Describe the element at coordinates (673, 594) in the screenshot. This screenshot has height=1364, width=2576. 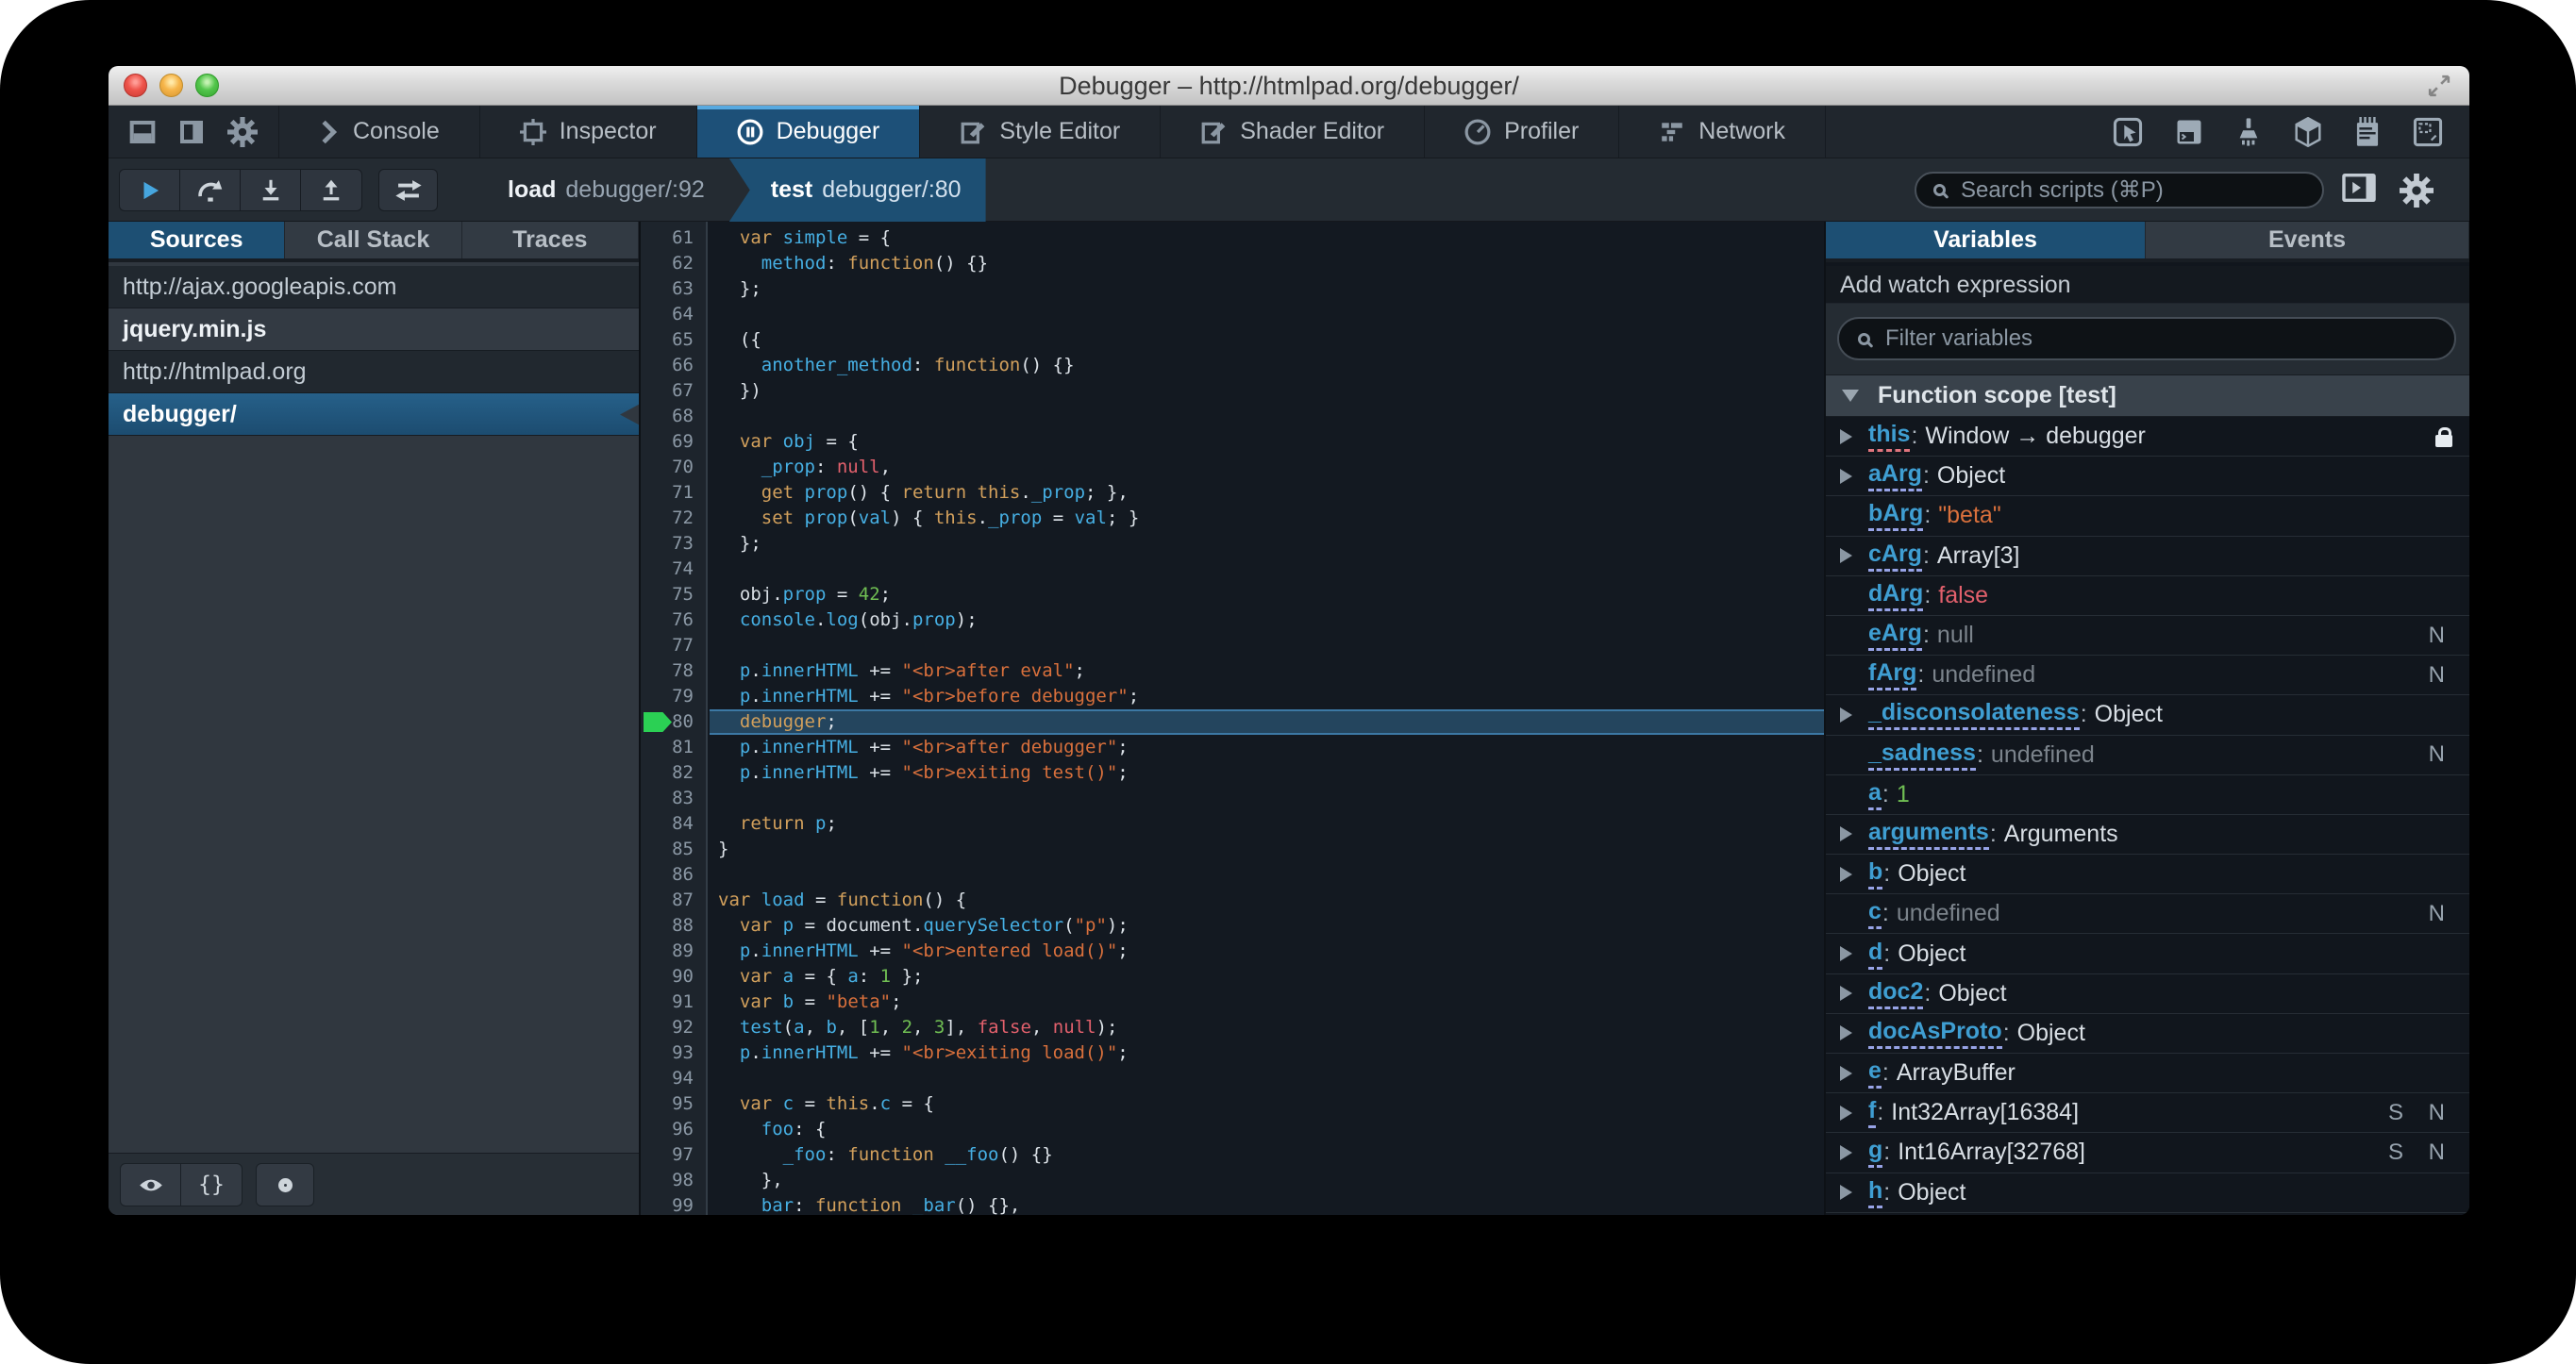
I see `line-number: 75` at that location.